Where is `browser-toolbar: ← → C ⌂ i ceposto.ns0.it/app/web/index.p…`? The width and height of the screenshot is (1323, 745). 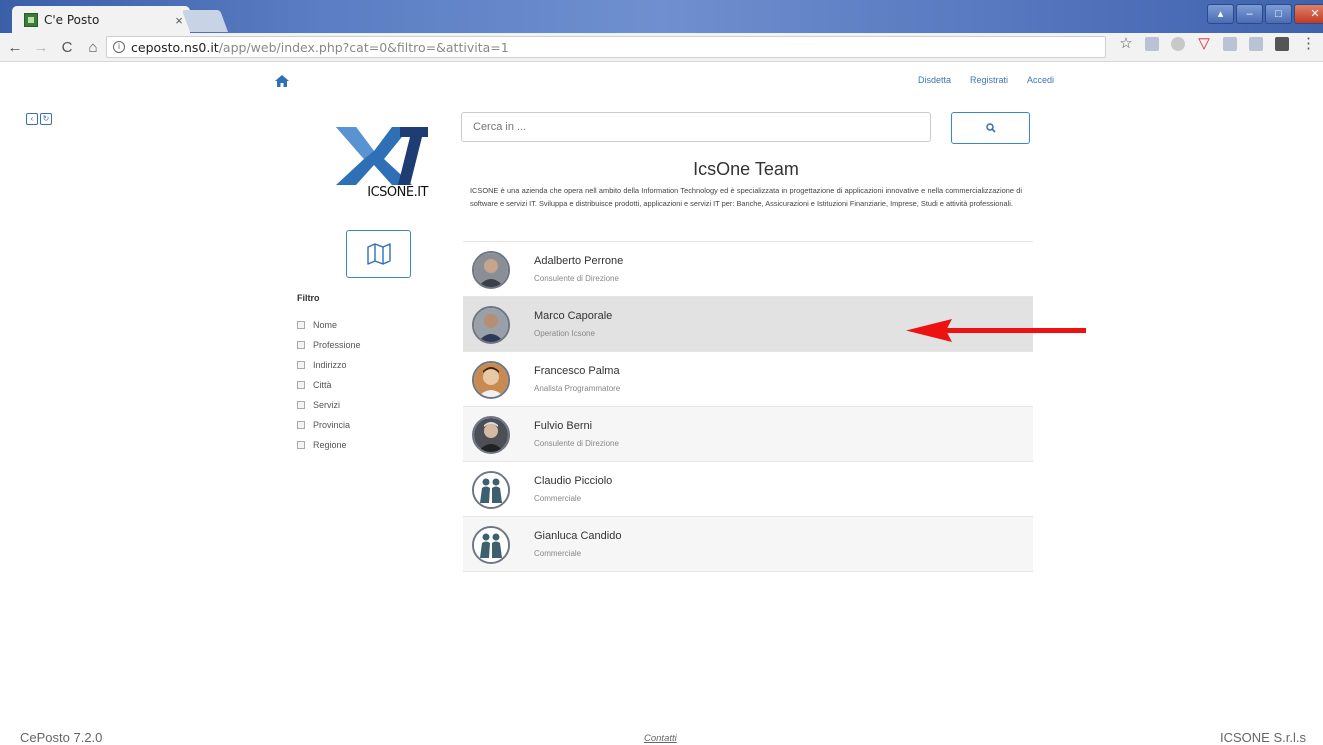
browser-toolbar: ← → C ⌂ i ceposto.ns0.it/app/web/index.p… is located at coordinates (661, 47).